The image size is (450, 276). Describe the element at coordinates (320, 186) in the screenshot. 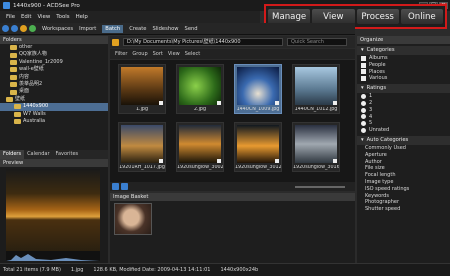

I see `zoom-slider` at that location.